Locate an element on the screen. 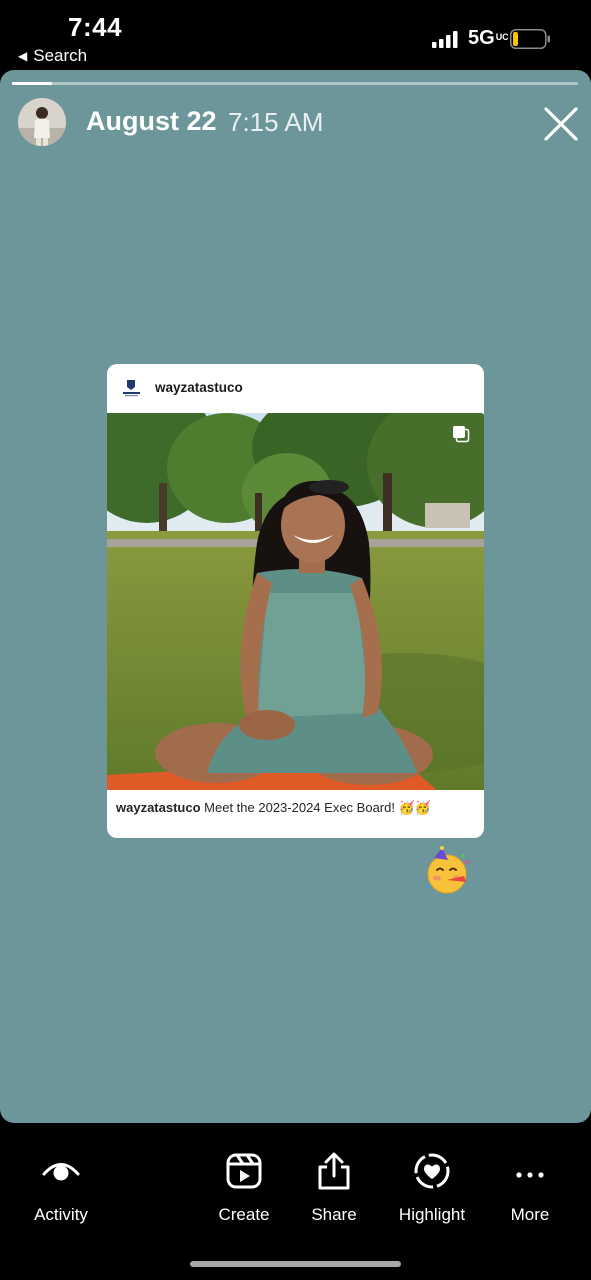  account-logo is located at coordinates (131, 388).